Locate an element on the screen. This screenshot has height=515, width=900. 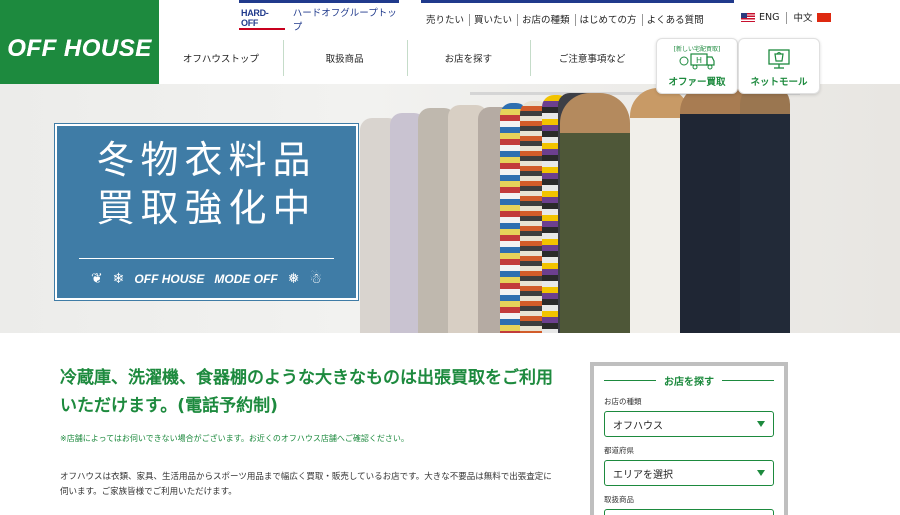
util-link-sell: 売りたい is located at coordinates (445, 18).